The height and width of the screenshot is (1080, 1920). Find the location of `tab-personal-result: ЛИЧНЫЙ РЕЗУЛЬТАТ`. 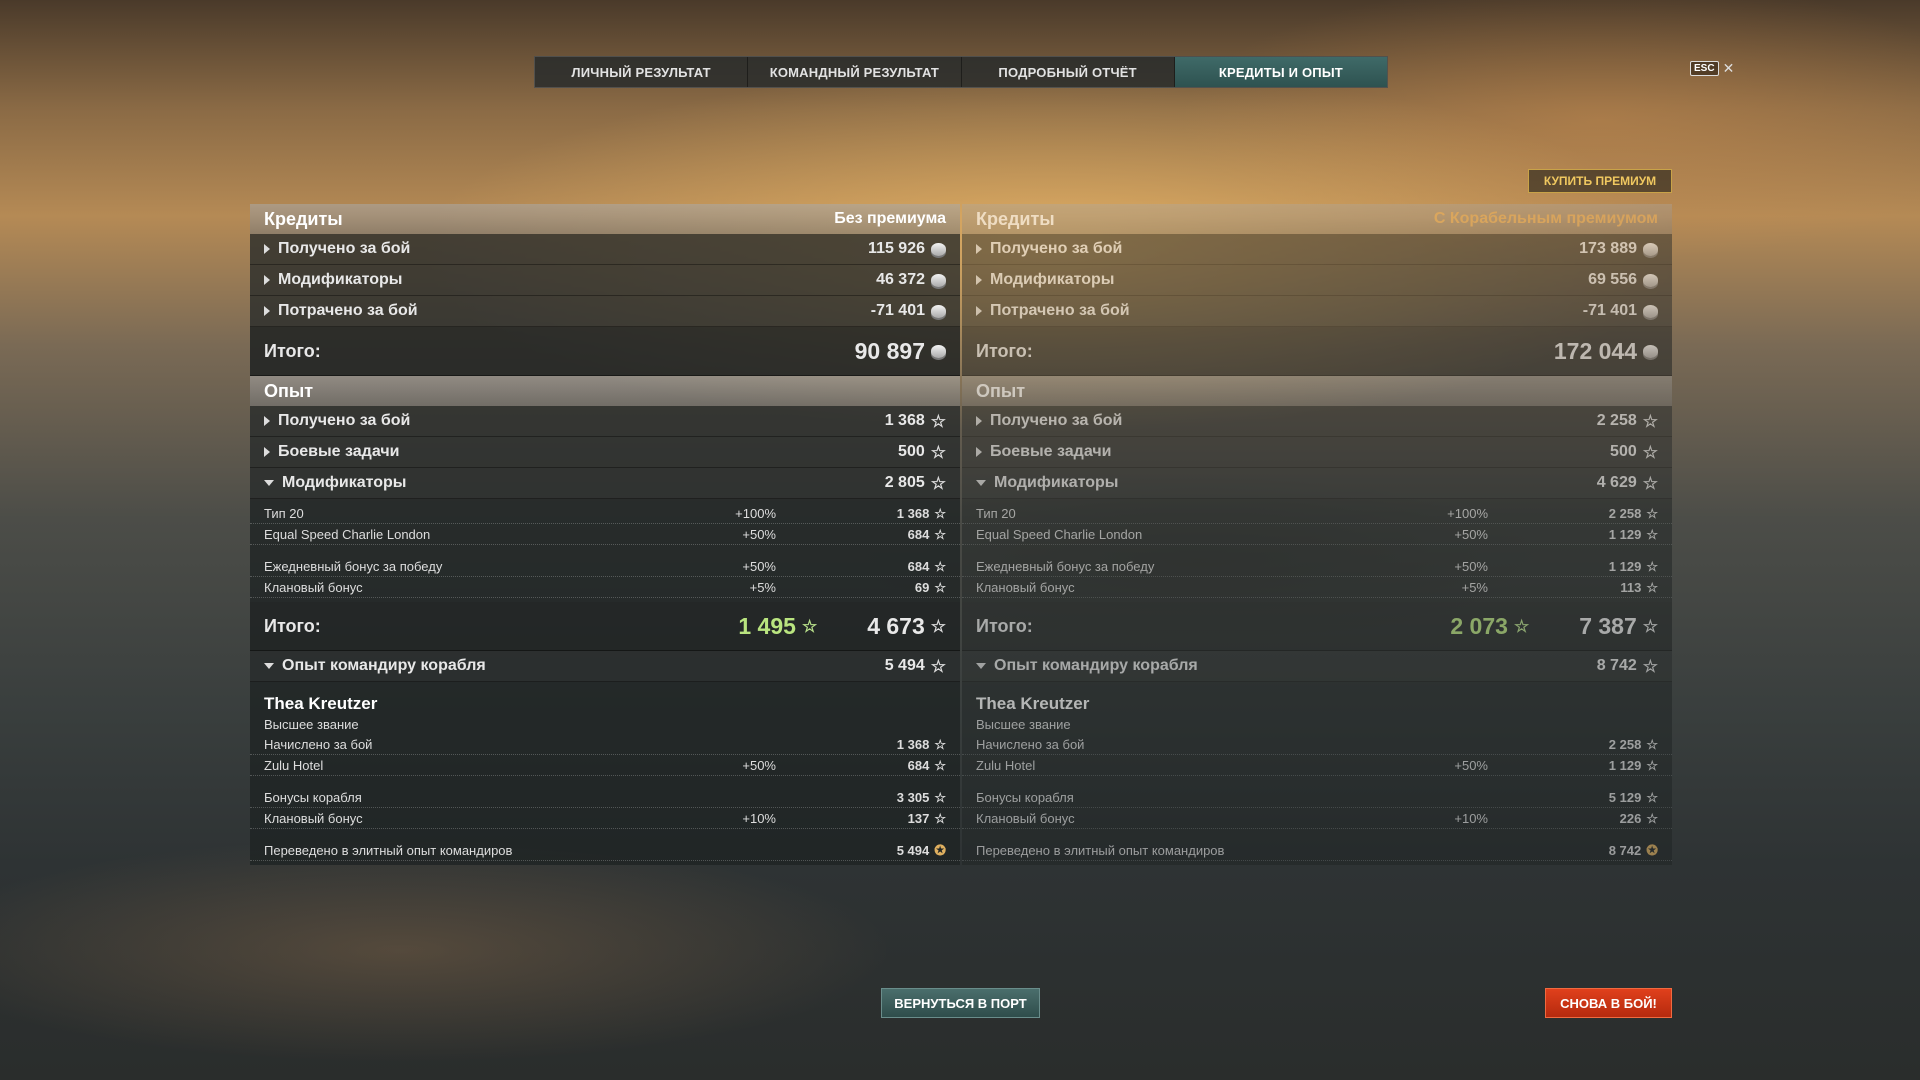

tab-personal-result: ЛИЧНЫЙ РЕЗУЛЬТАТ is located at coordinates (642, 72).